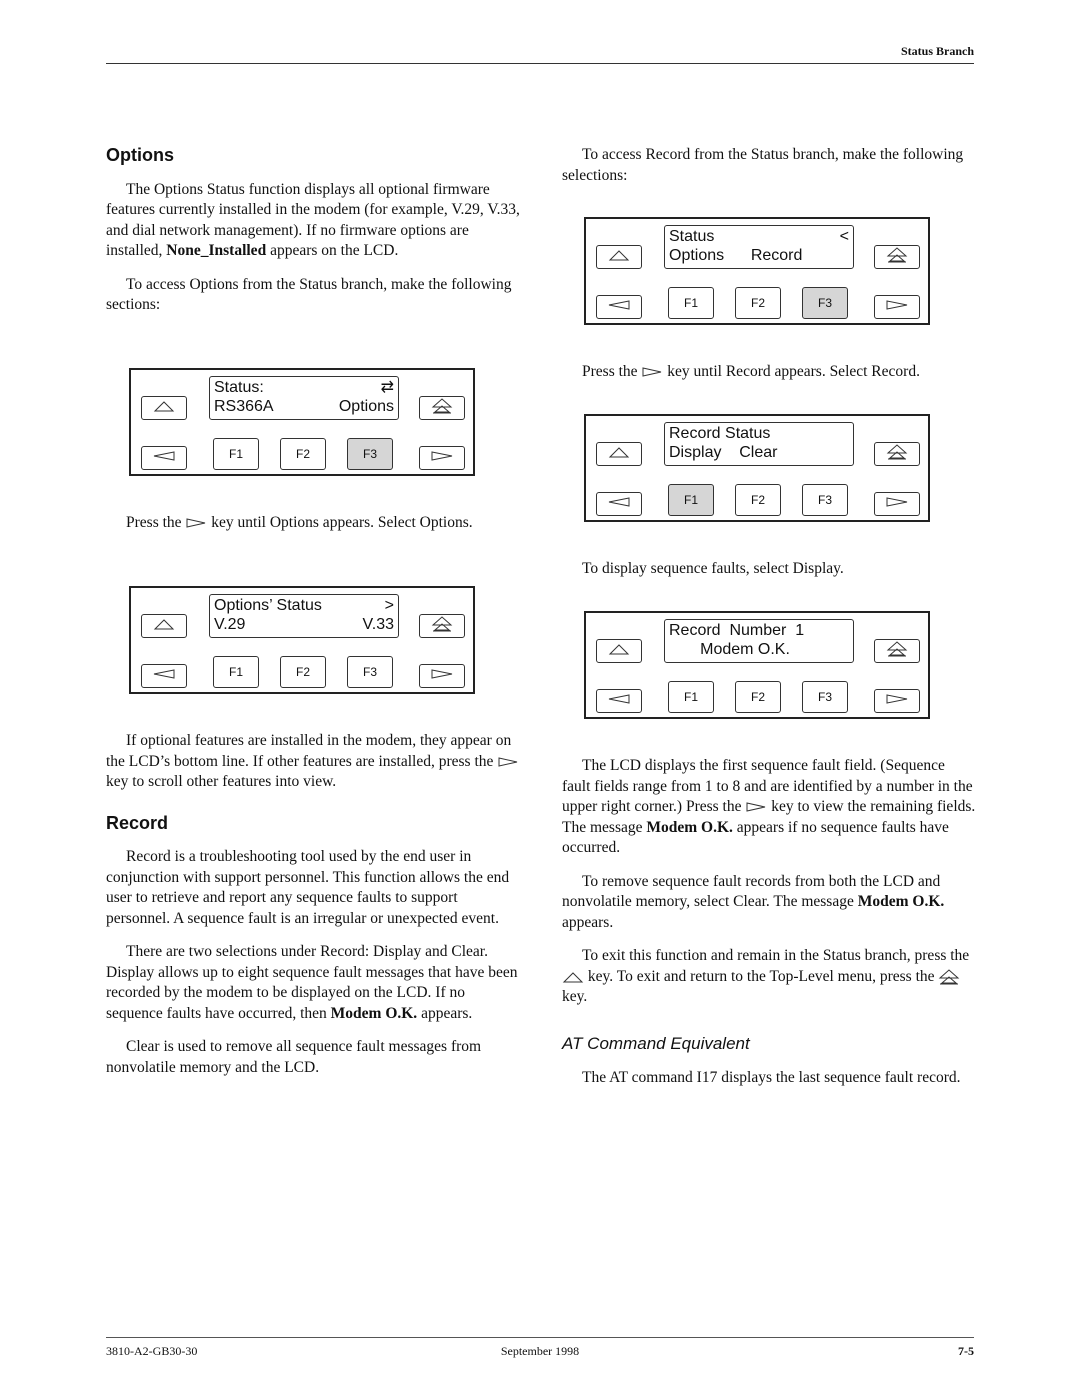 Image resolution: width=1080 pixels, height=1397 pixels. I want to click on lcd-line2-right: V.33, so click(378, 624).